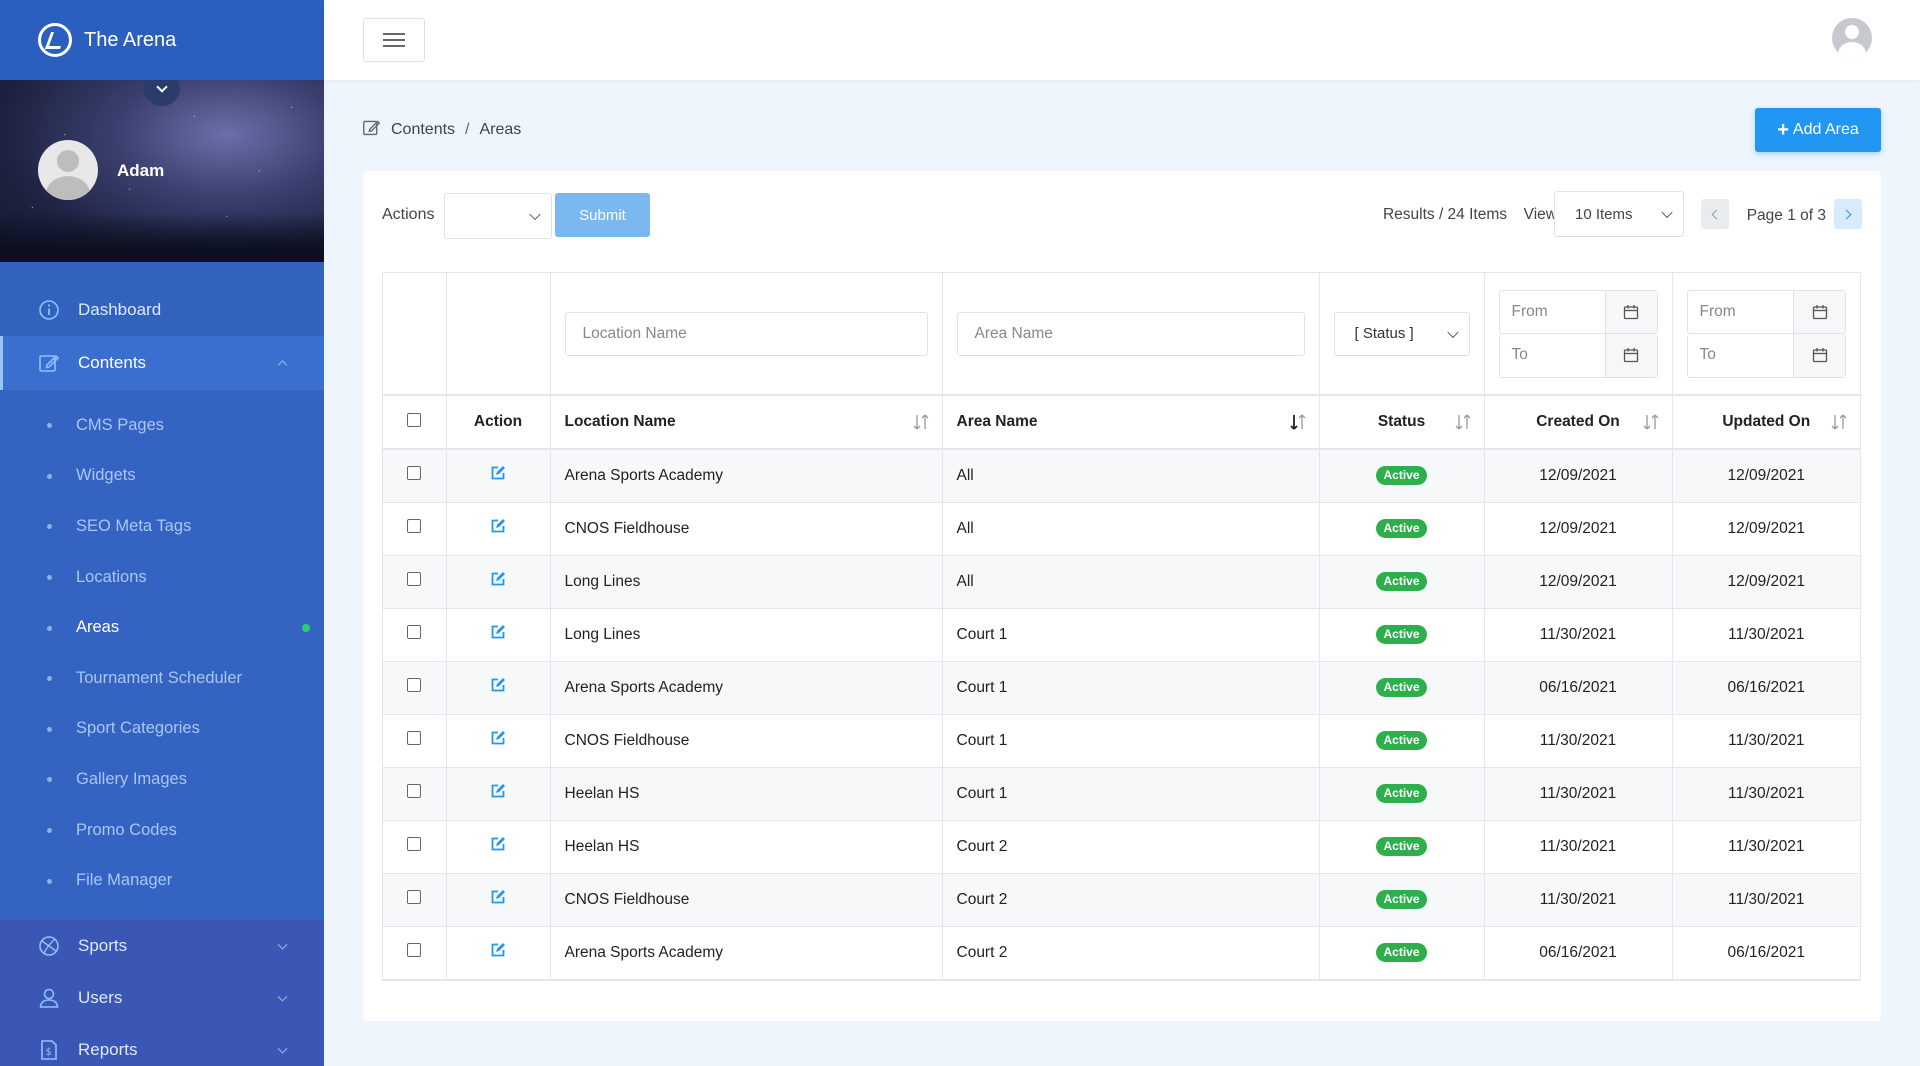  Describe the element at coordinates (1519, 354) in the screenshot. I see `date-placeholder: To` at that location.